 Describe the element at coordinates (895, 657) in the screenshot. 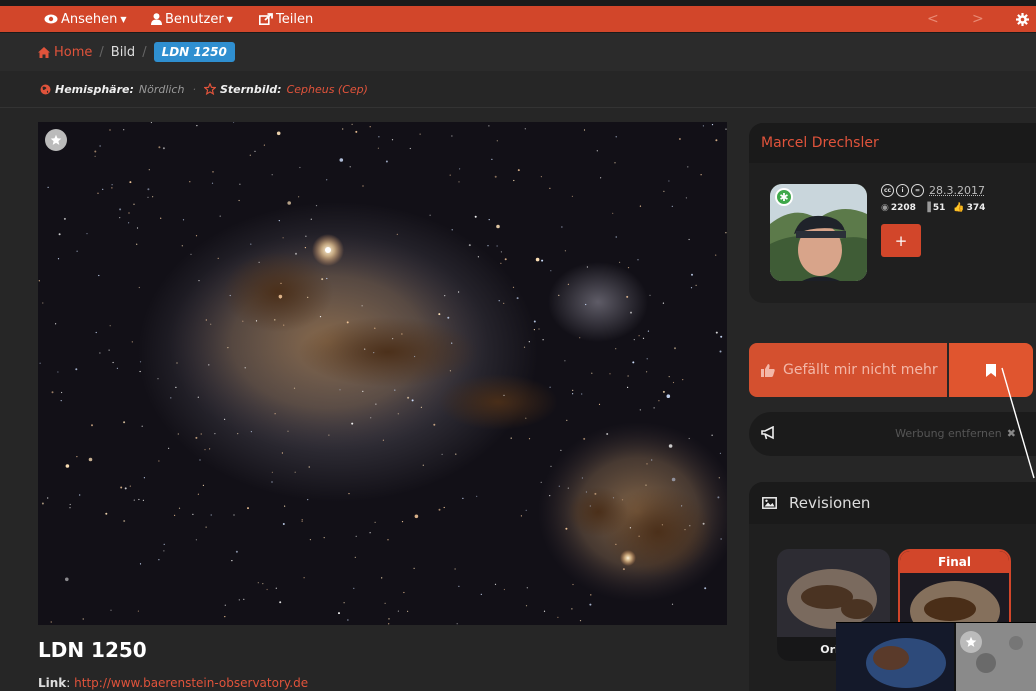

I see `related-image-thumb` at that location.